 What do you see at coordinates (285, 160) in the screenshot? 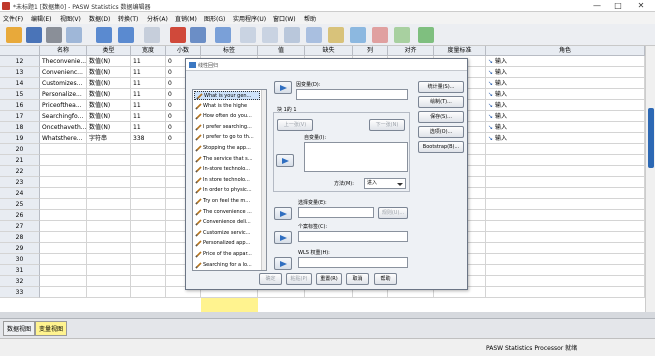
I see `move-independent-arrow-icon` at bounding box center [285, 160].